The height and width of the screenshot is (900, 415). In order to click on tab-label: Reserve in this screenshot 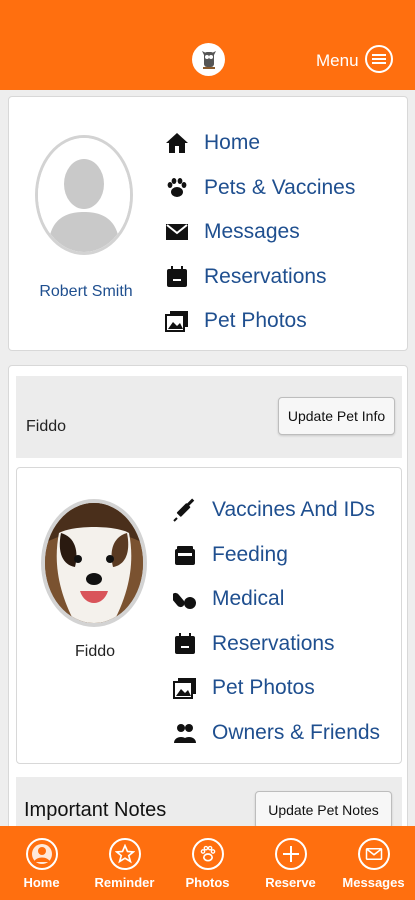, I will do `click(290, 882)`.